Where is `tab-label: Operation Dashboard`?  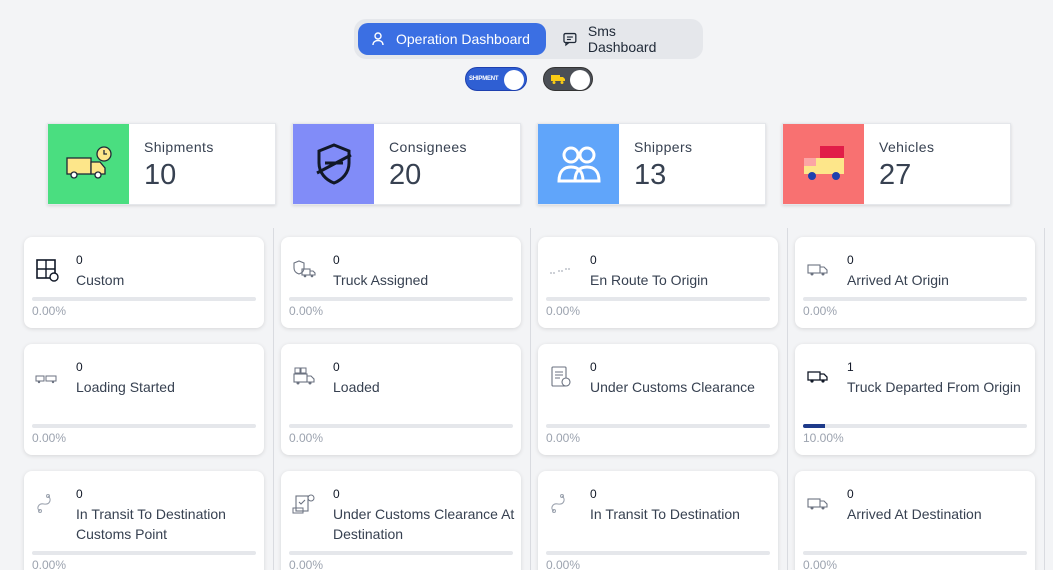
tab-label: Operation Dashboard is located at coordinates (463, 39).